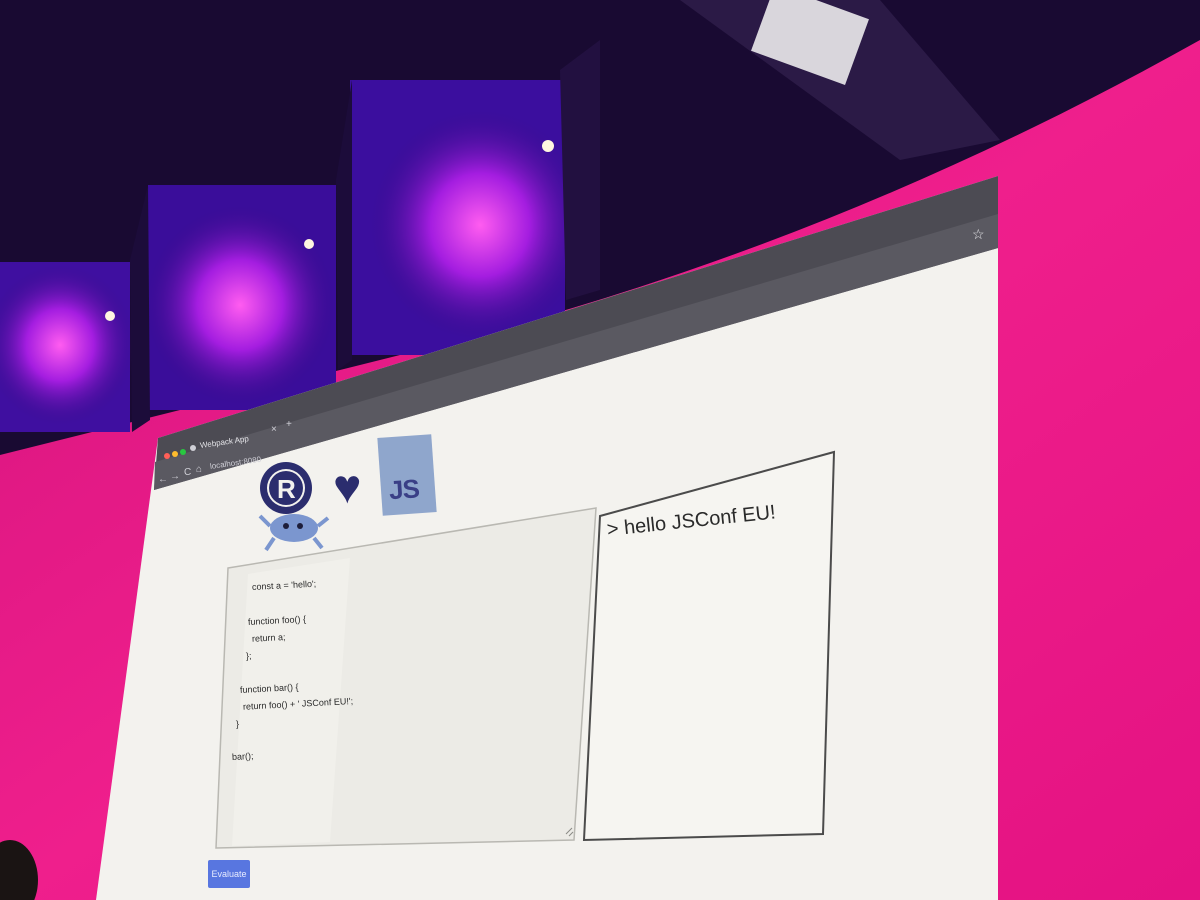 This screenshot has height=900, width=1200. What do you see at coordinates (167, 456) in the screenshot?
I see `close-window-button` at bounding box center [167, 456].